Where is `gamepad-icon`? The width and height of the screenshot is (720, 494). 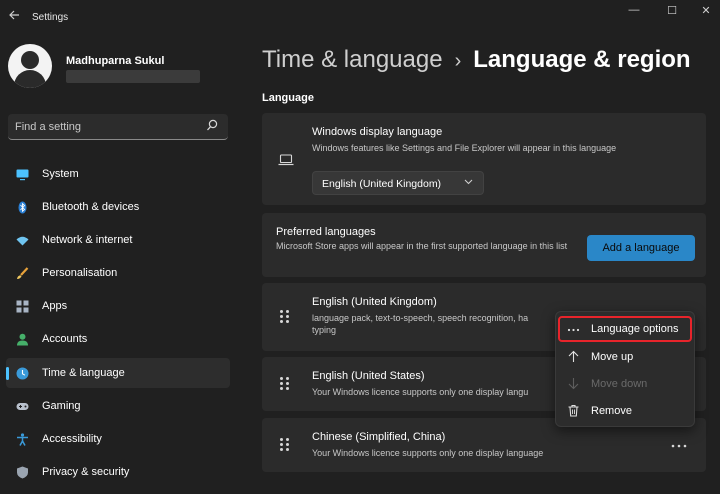
gamepad-icon is located at coordinates (22, 406).